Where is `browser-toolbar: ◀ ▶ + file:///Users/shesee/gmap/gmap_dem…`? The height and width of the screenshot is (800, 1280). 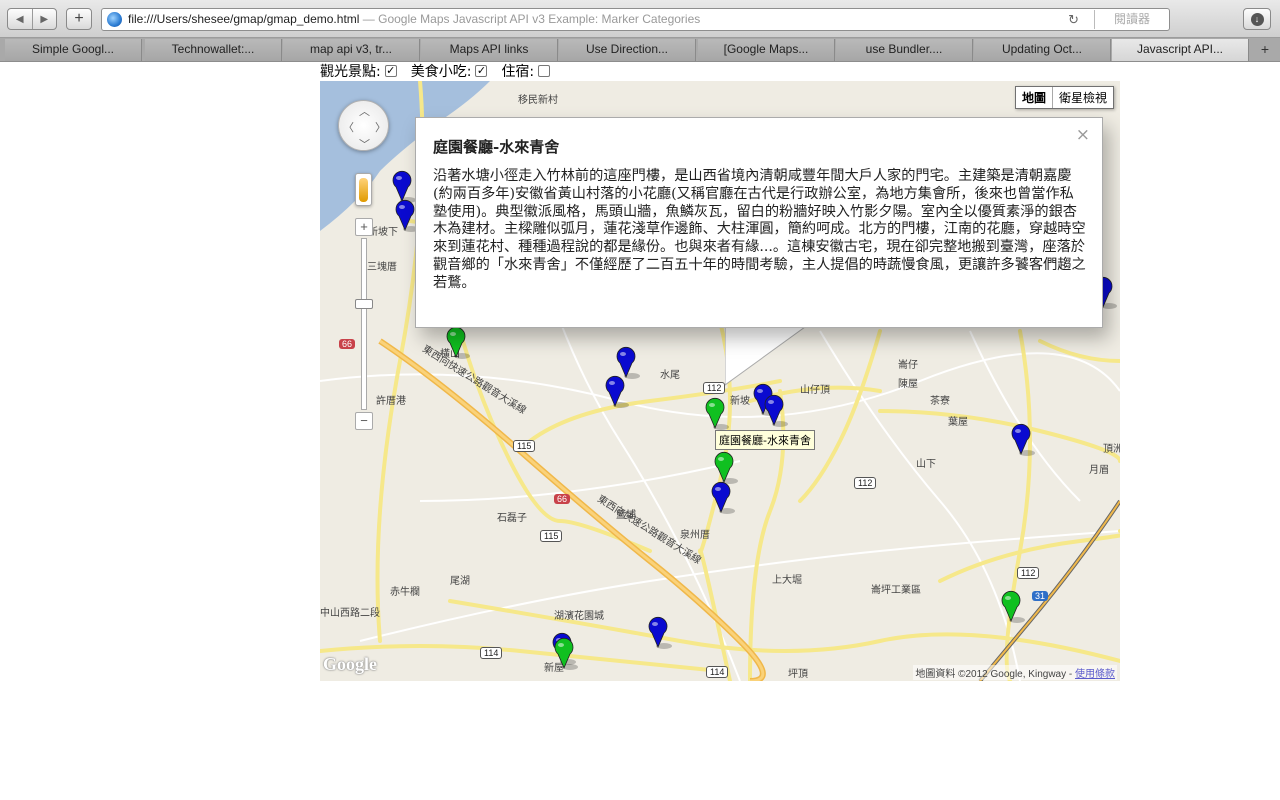
browser-toolbar: ◀ ▶ + file:///Users/shesee/gmap/gmap_dem… is located at coordinates (640, 19).